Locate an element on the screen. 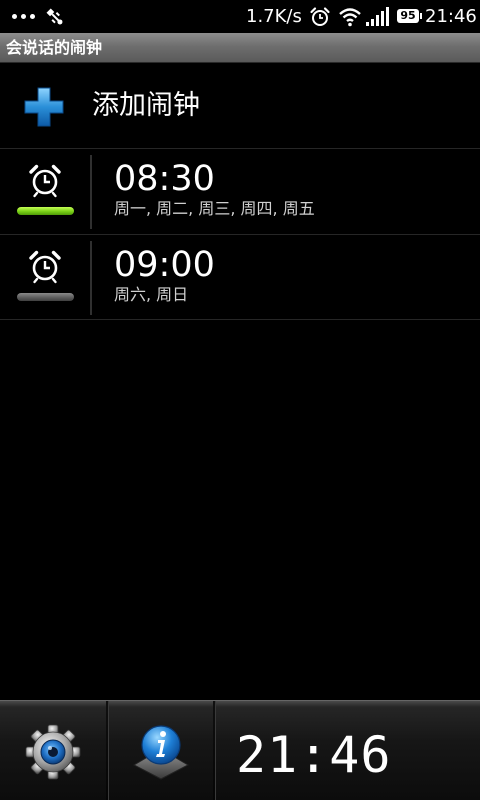  alarm-status-icon is located at coordinates (320, 16).